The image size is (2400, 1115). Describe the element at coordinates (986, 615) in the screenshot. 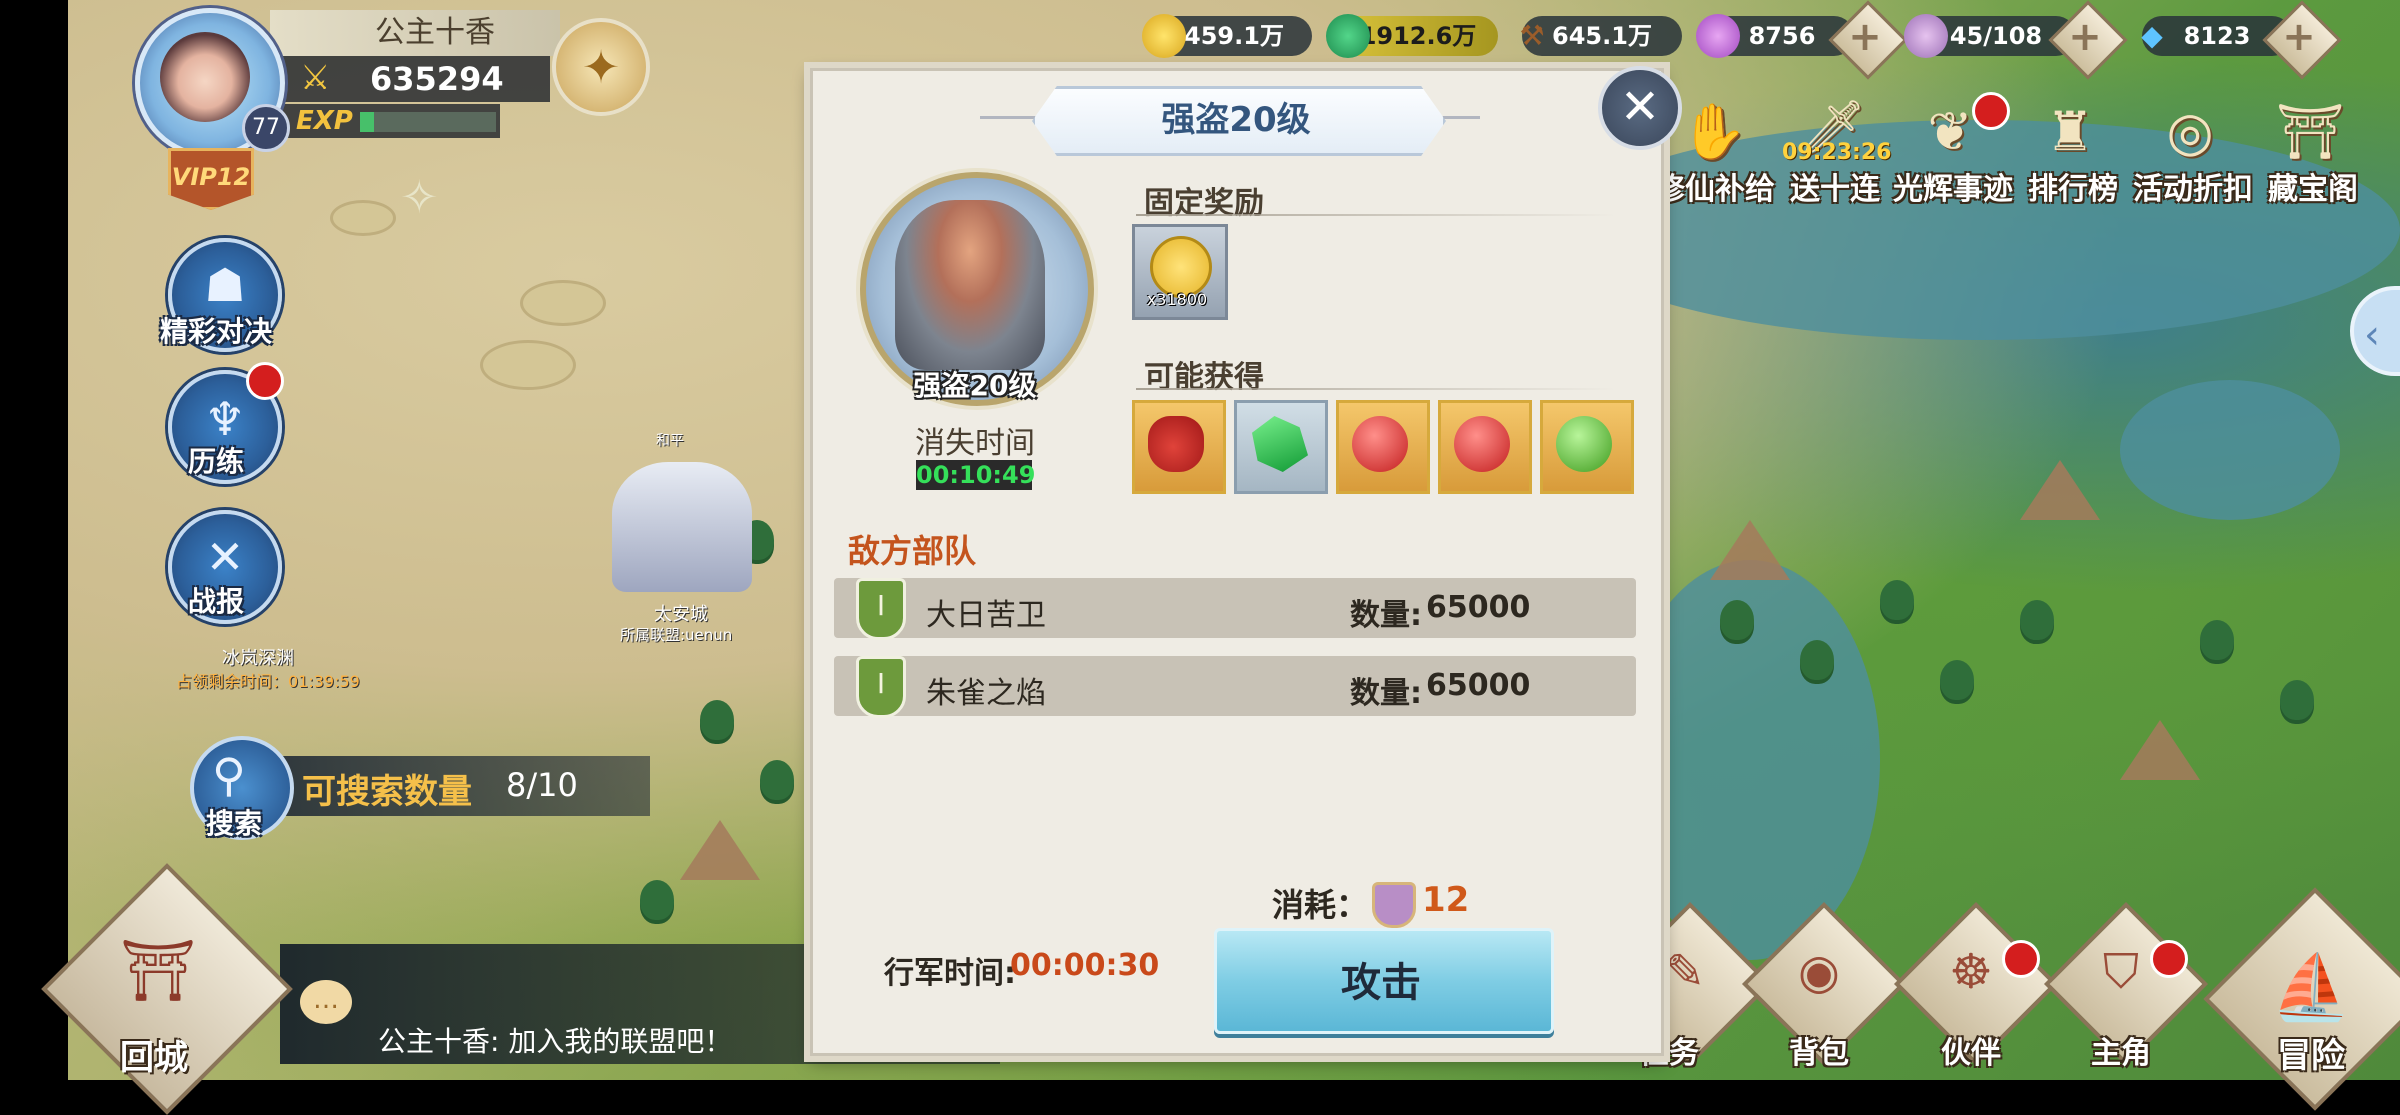

I see `enemy-name: 大日苦卫` at that location.